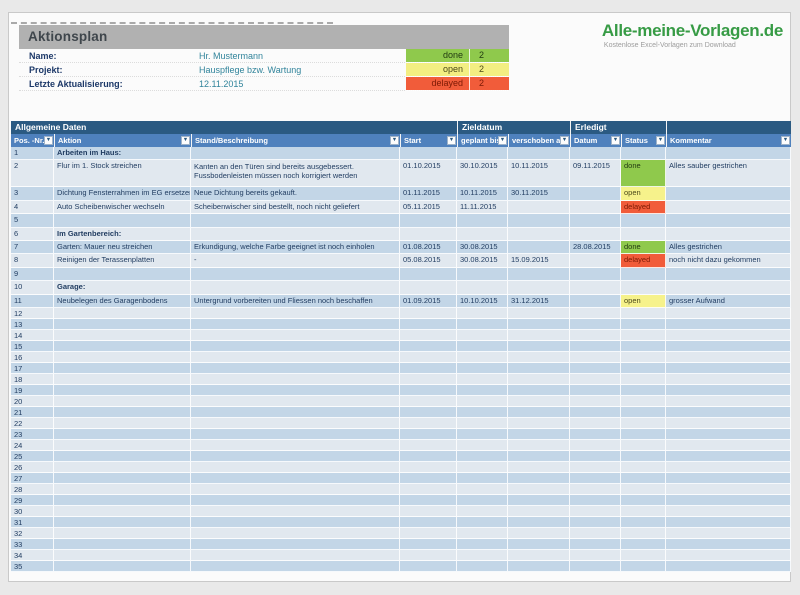  What do you see at coordinates (32, 467) in the screenshot?
I see `table-cell: 26` at bounding box center [32, 467].